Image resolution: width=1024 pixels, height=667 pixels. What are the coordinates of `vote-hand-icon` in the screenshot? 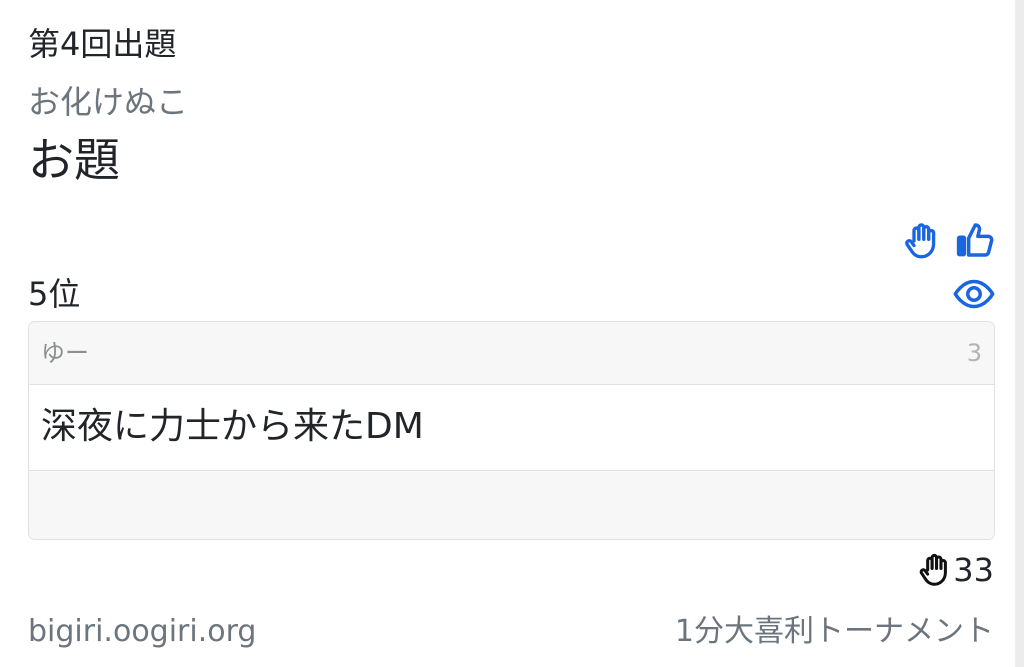 It's located at (933, 569).